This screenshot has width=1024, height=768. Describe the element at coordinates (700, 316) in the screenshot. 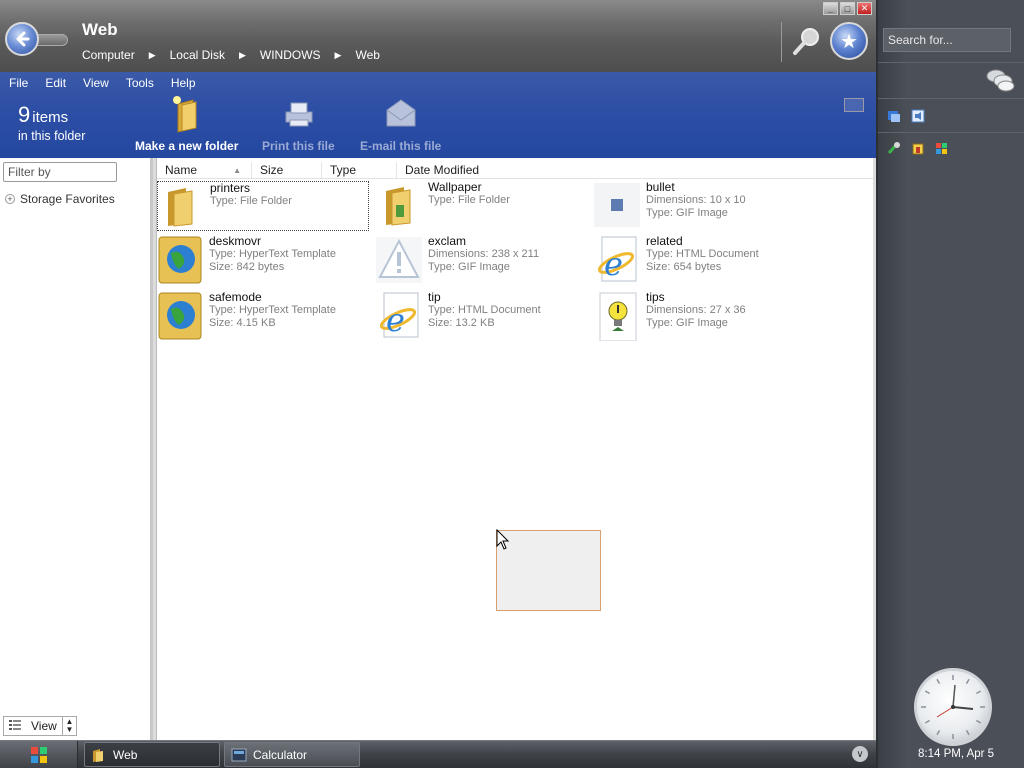

I see `file-item: tips Dimensions: 27 x 36 Type: GIF Image` at that location.